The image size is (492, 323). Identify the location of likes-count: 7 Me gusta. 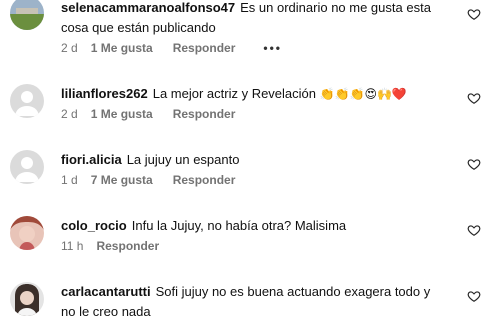
(122, 180).